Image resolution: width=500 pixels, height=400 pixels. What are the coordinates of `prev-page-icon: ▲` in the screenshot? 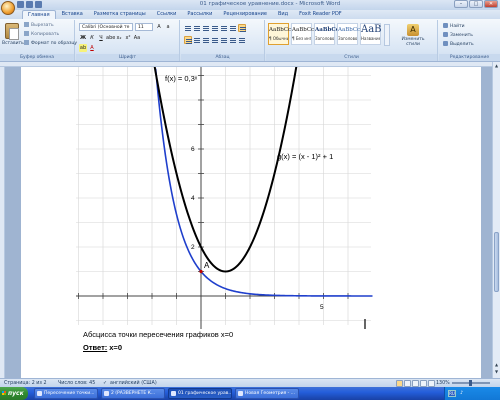 It's located at (496, 365).